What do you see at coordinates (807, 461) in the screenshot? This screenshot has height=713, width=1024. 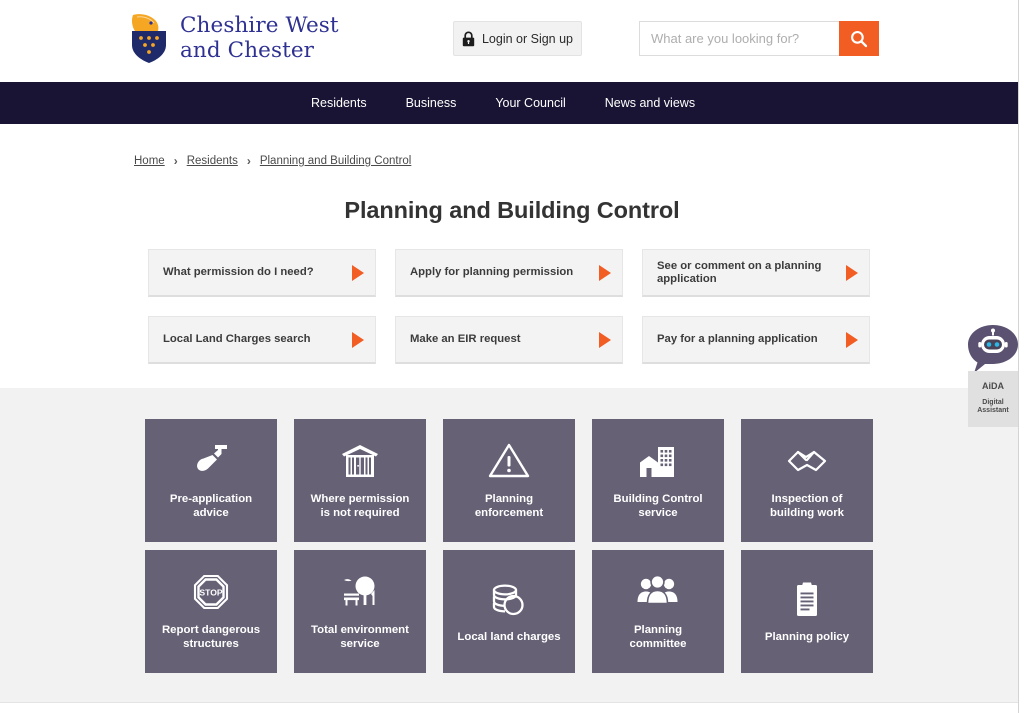 I see `handshake-icon` at bounding box center [807, 461].